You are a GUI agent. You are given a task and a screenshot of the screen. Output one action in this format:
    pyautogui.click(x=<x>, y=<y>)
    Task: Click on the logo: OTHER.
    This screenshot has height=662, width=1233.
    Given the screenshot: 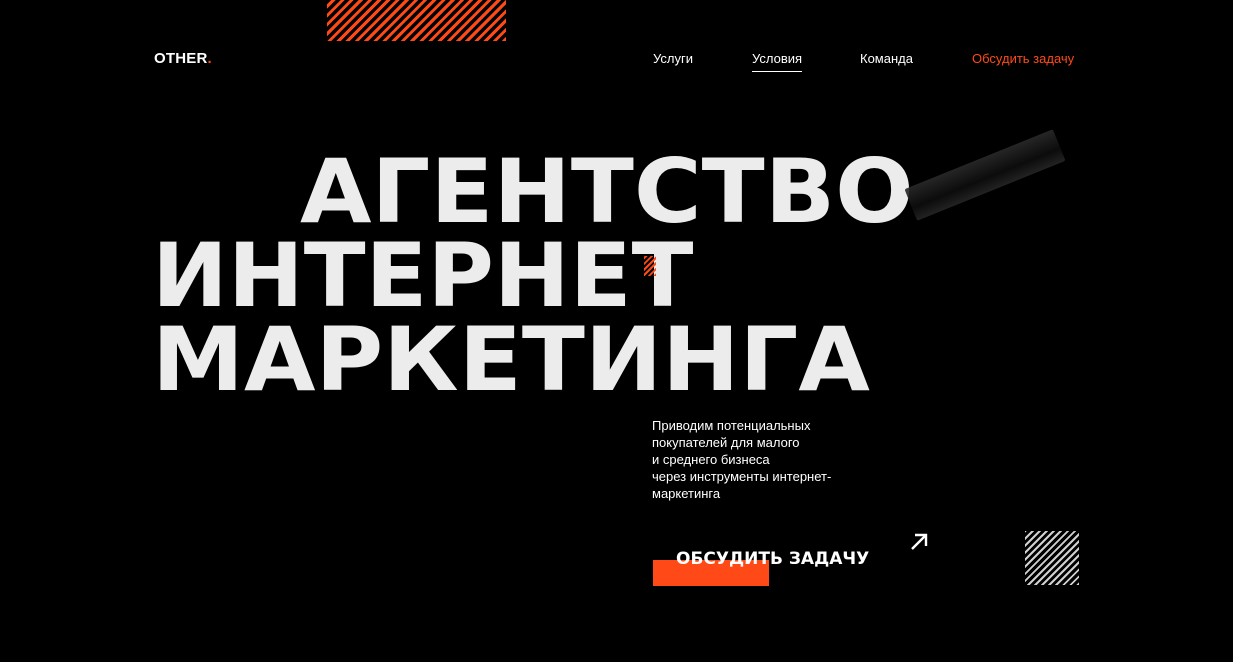 What is the action you would take?
    pyautogui.click(x=183, y=58)
    